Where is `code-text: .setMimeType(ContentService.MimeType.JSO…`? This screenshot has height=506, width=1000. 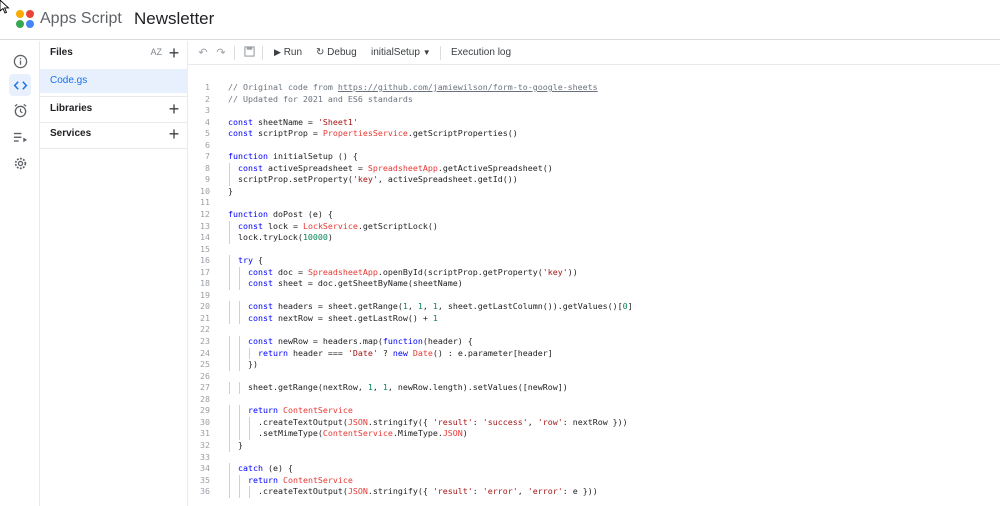 code-text: .setMimeType(ContentService.MimeType.JSO… is located at coordinates (348, 433).